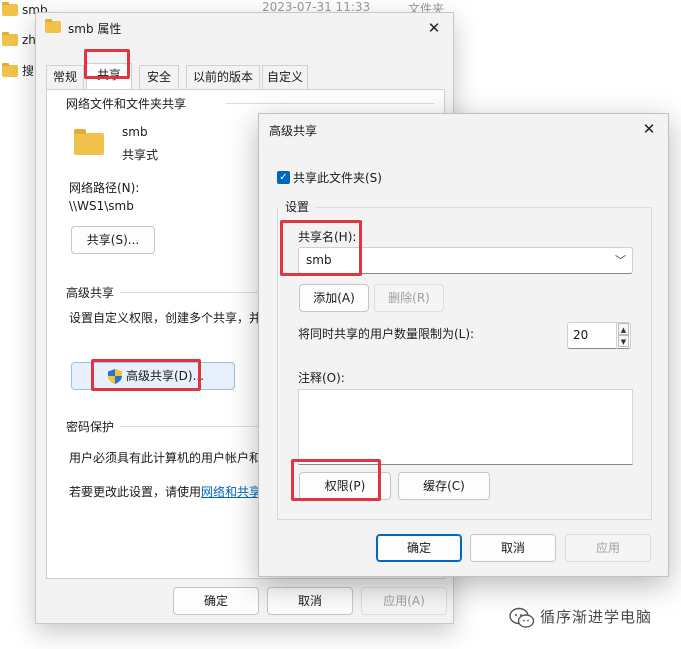  Describe the element at coordinates (95, 29) in the screenshot. I see `window-title: smb 属性` at that location.